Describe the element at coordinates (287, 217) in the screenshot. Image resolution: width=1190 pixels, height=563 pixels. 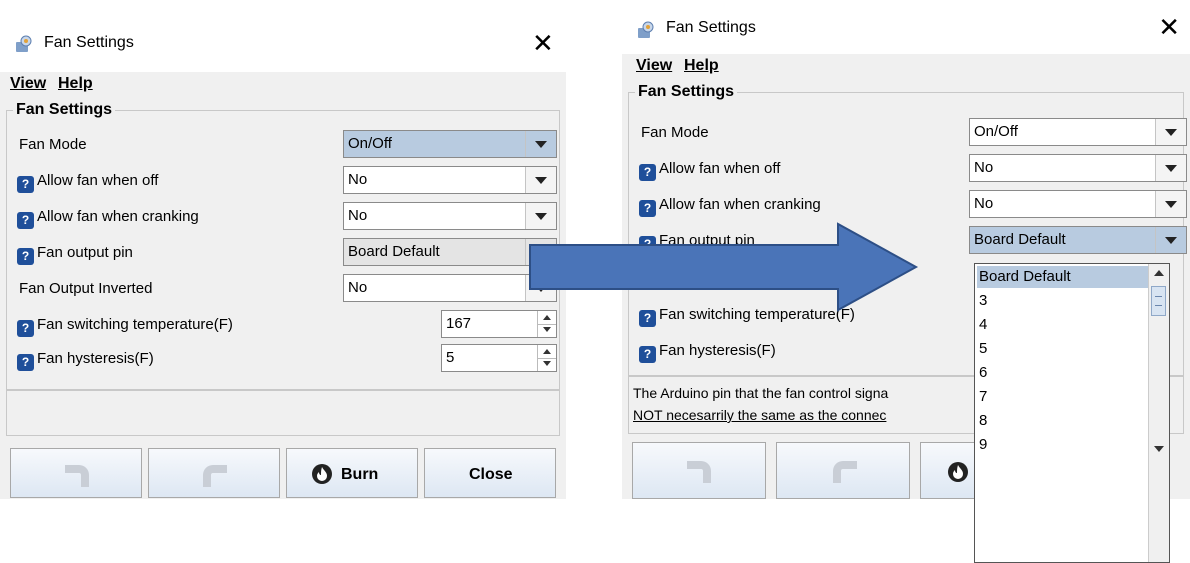
I see `row-allow-fan-cranking: ? Allow fan when cranking No` at that location.